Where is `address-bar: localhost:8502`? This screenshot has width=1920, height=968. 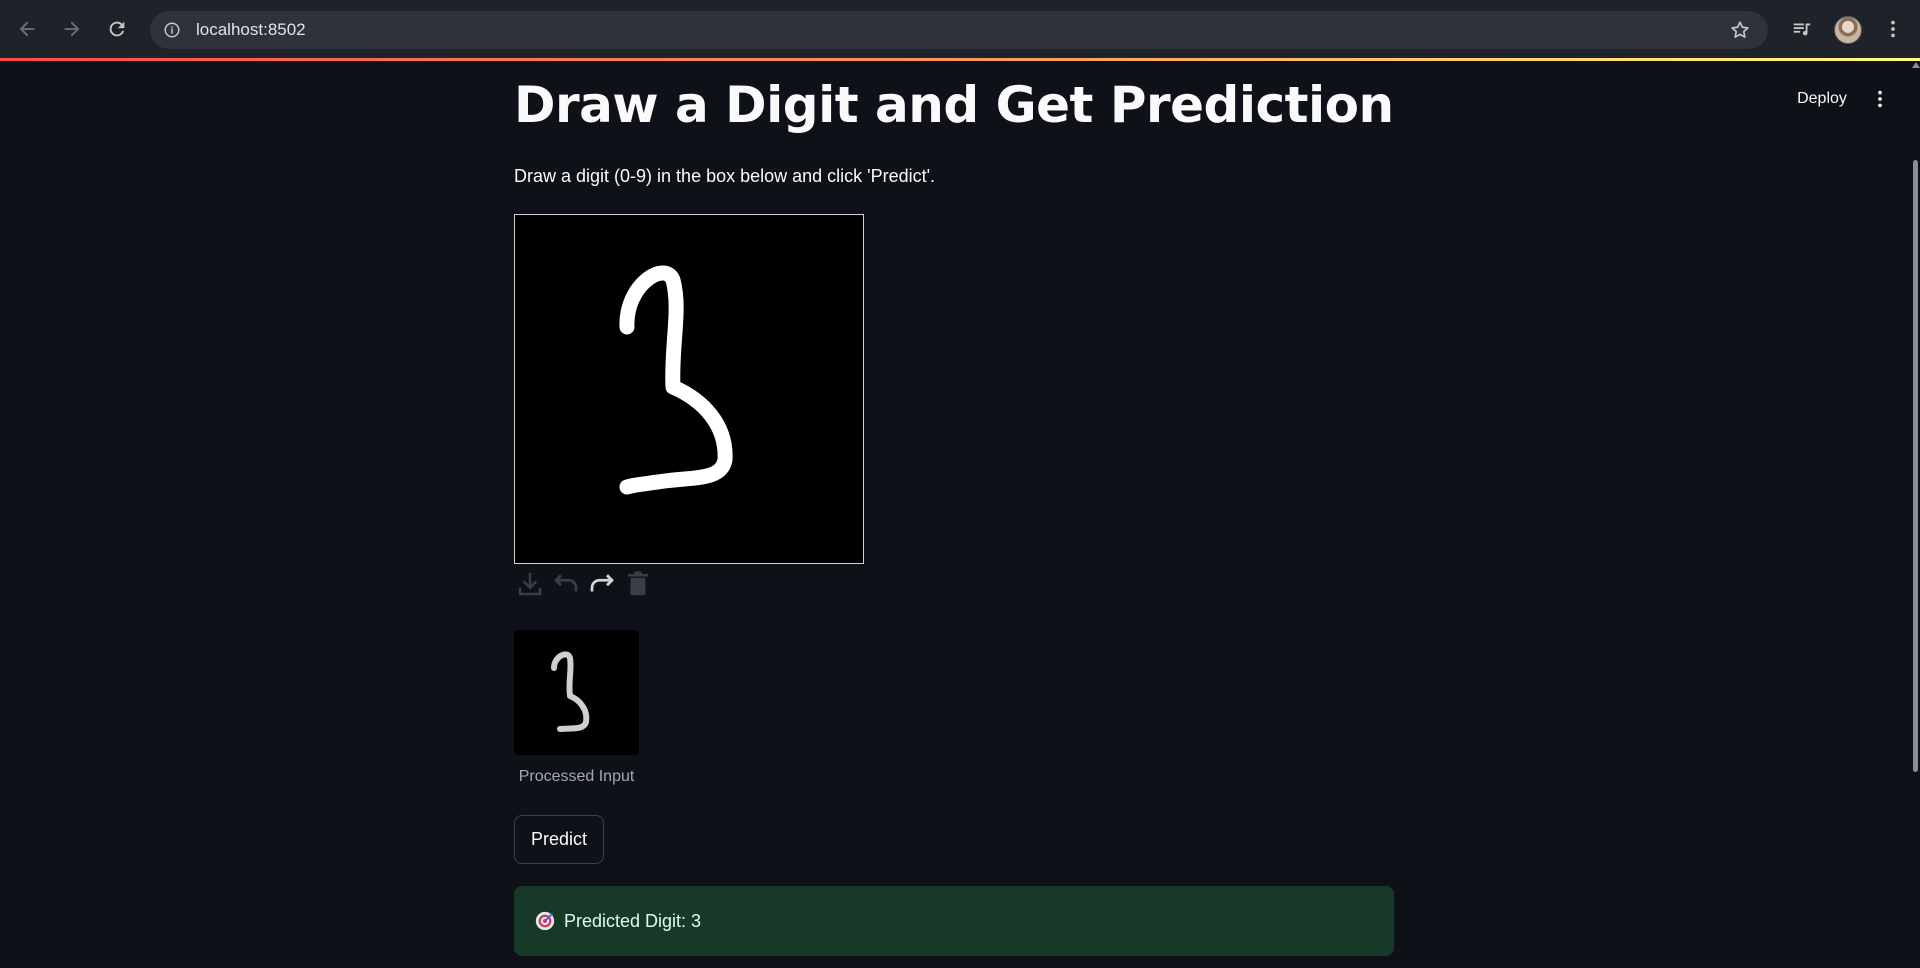 address-bar: localhost:8502 is located at coordinates (959, 30).